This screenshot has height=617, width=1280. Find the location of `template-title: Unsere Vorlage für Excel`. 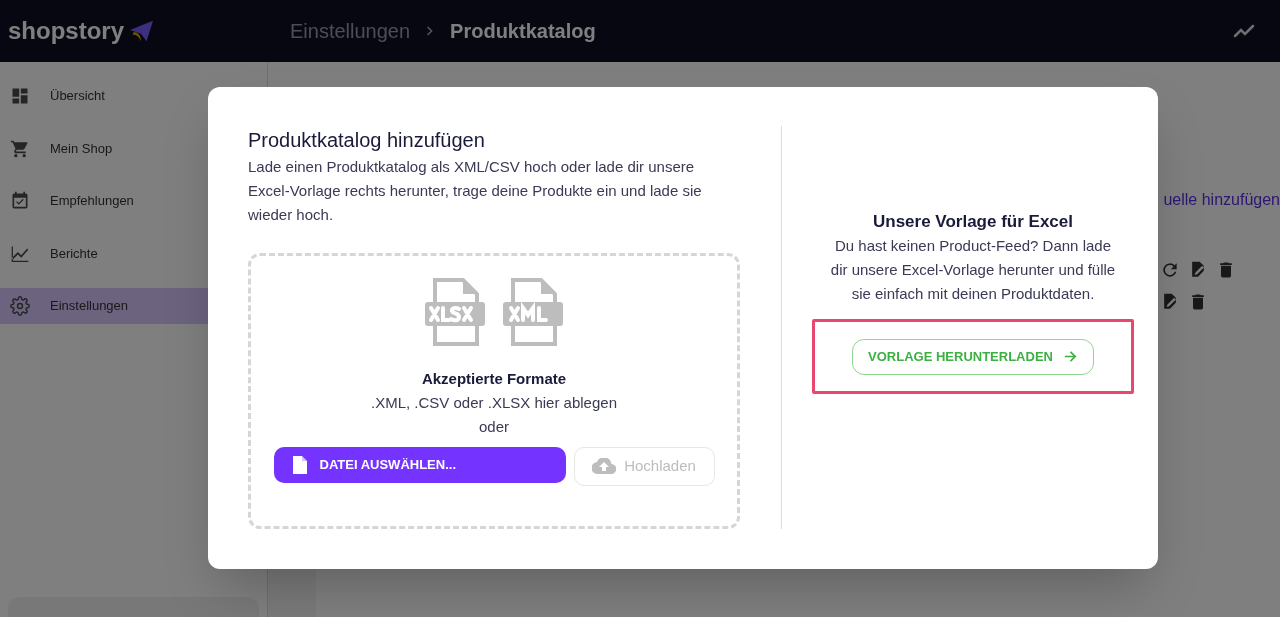

template-title: Unsere Vorlage für Excel is located at coordinates (973, 222).